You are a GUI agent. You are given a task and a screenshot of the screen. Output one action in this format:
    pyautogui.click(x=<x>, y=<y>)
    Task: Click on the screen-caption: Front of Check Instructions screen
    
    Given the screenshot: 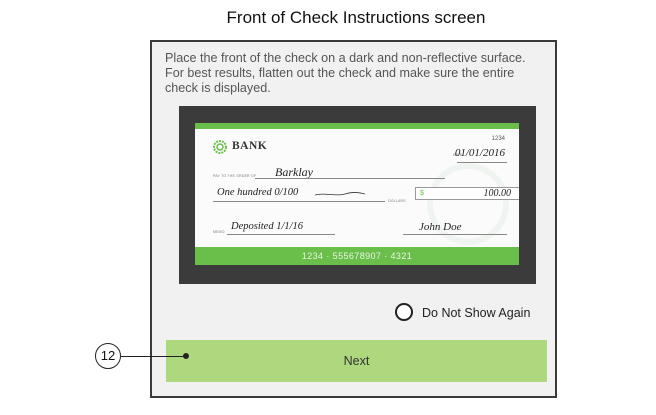 What is the action you would take?
    pyautogui.click(x=356, y=17)
    